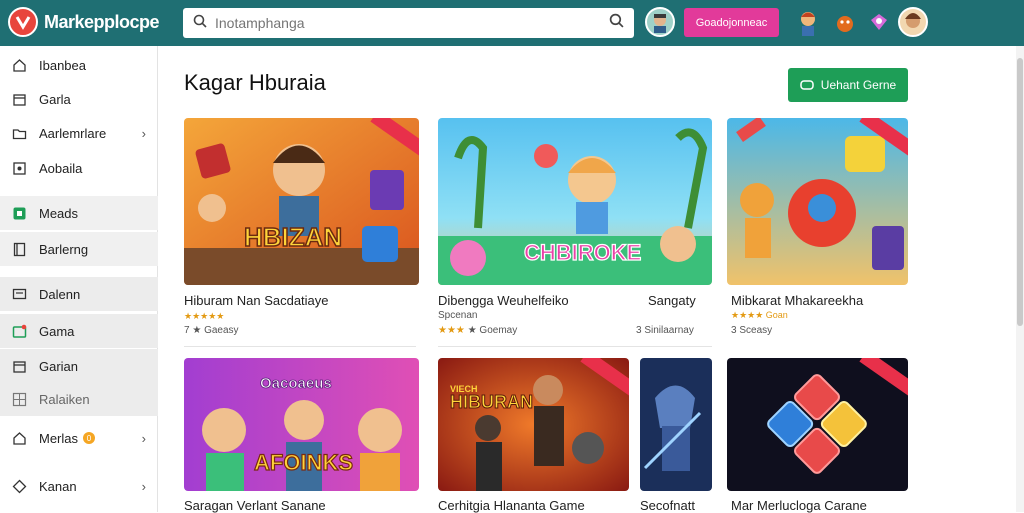 The height and width of the screenshot is (513, 1024). What do you see at coordinates (1020, 192) in the screenshot?
I see `scrollbar-thumb` at bounding box center [1020, 192].